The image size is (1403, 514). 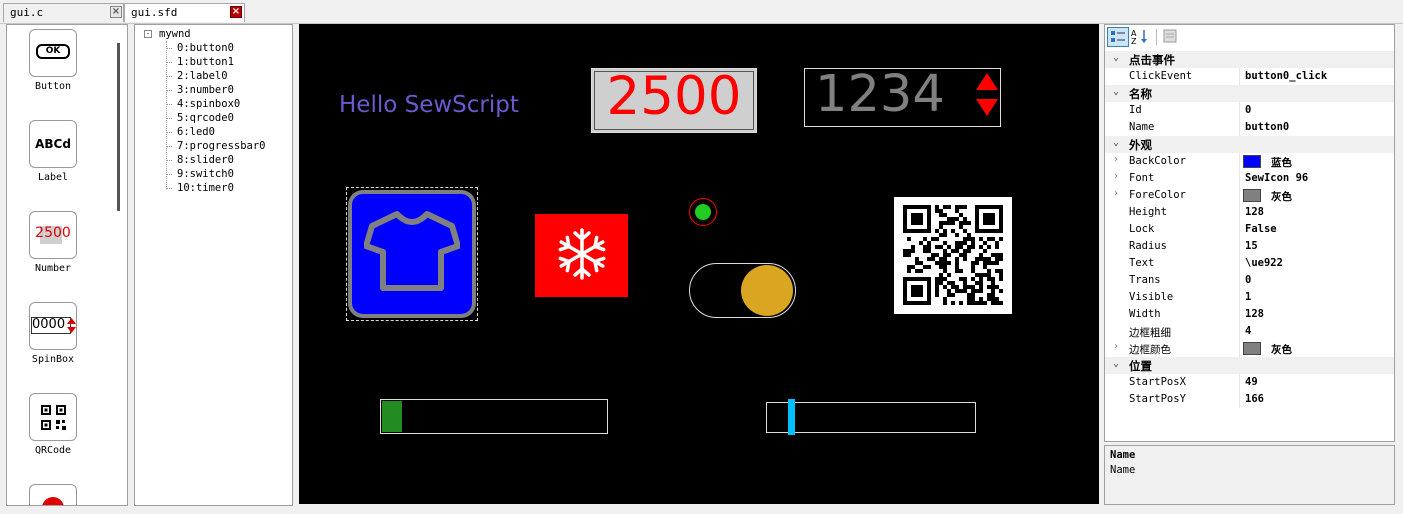 I want to click on toolbox-button: OK, so click(x=53, y=53).